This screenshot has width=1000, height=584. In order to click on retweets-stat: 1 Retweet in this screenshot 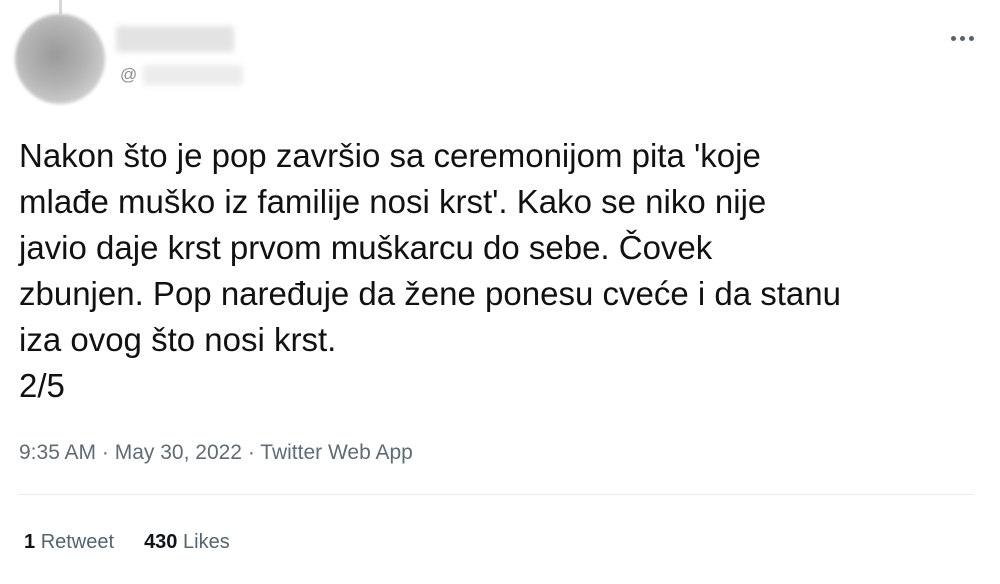, I will do `click(69, 542)`.